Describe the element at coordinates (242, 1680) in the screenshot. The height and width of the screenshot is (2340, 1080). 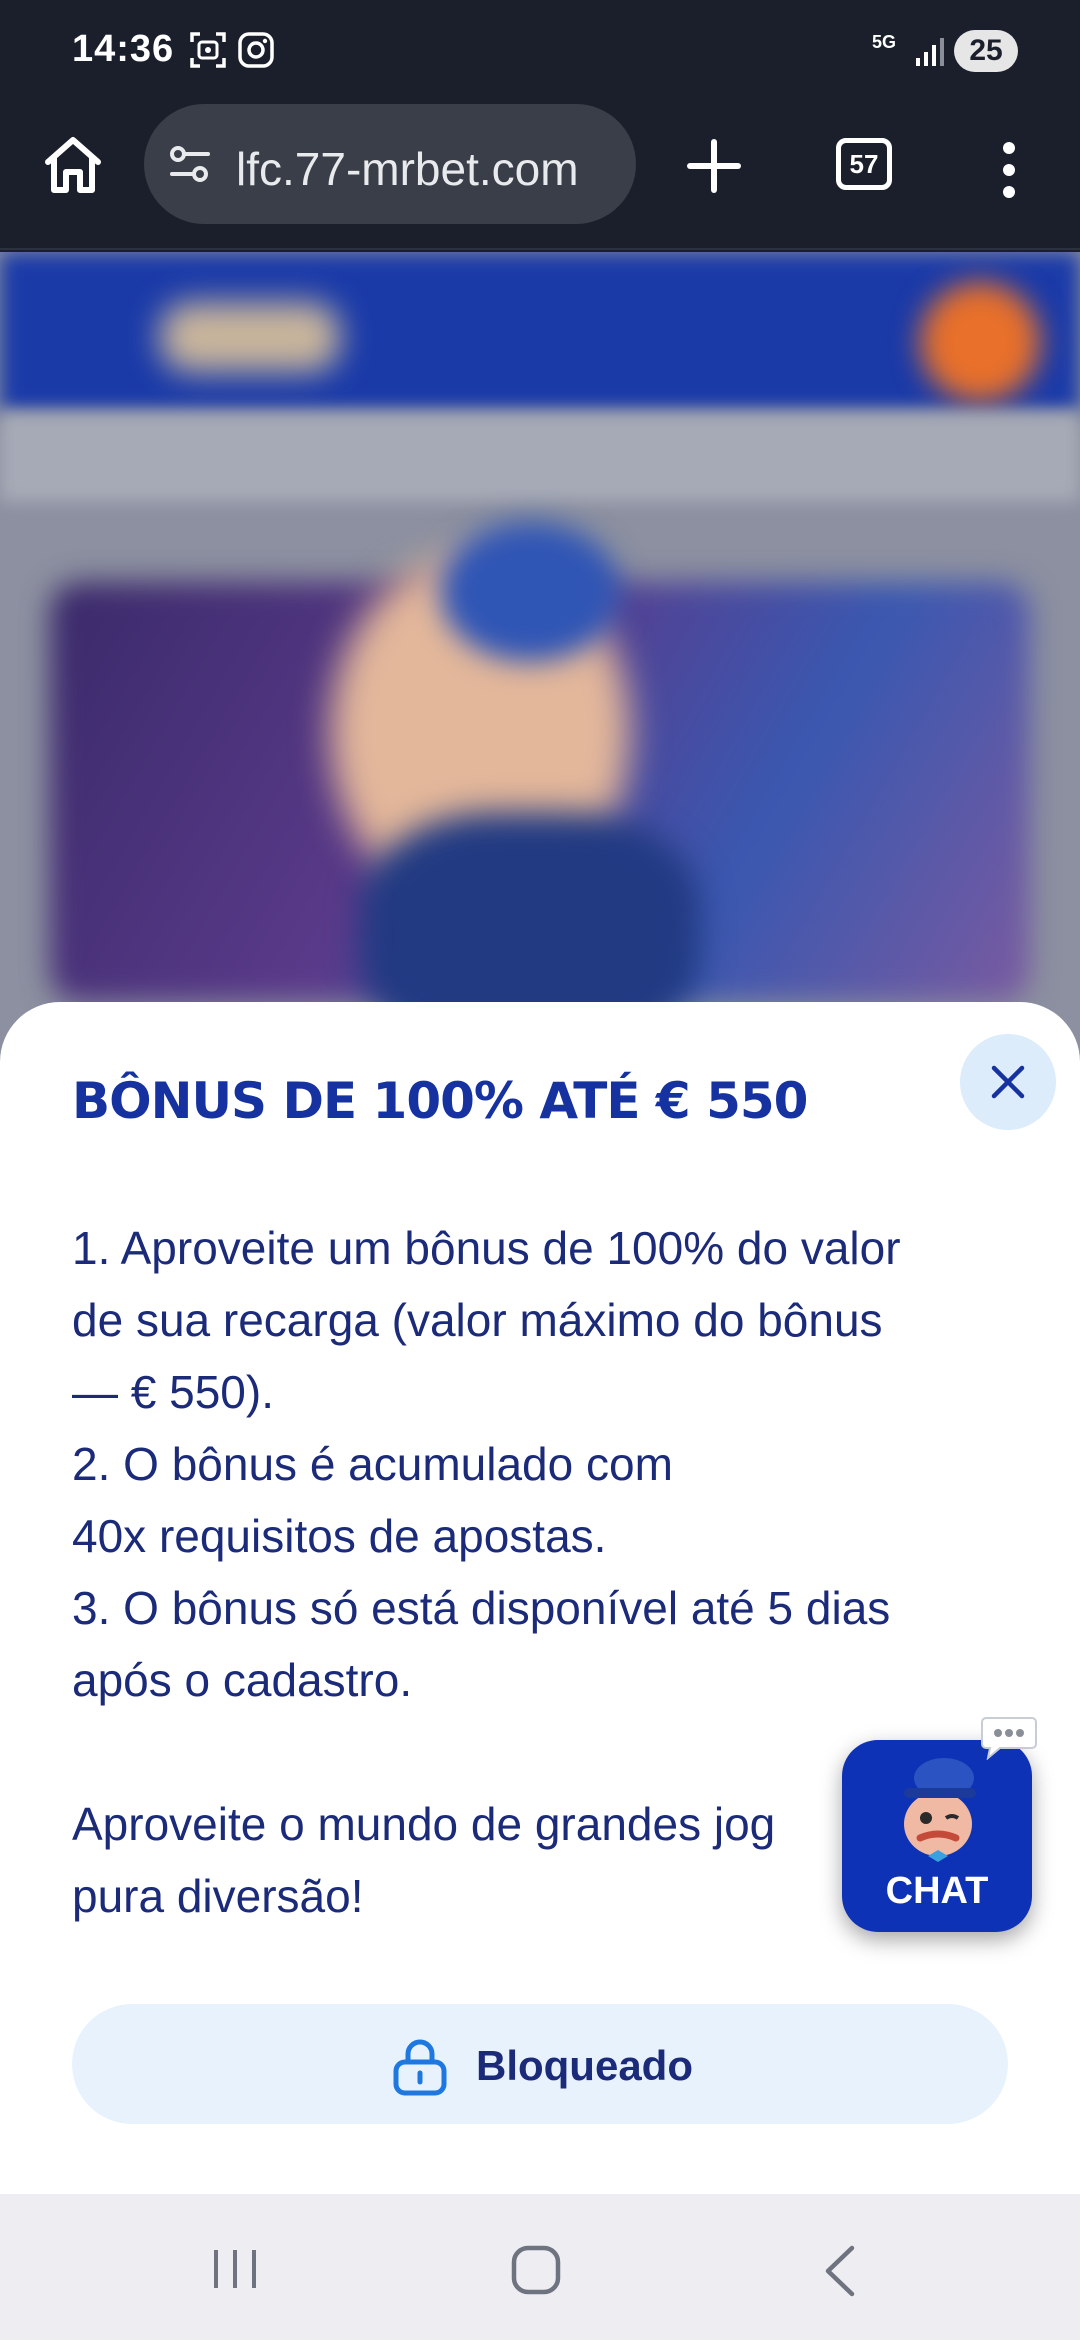
I see `bonus-line: após o cadastro.` at that location.